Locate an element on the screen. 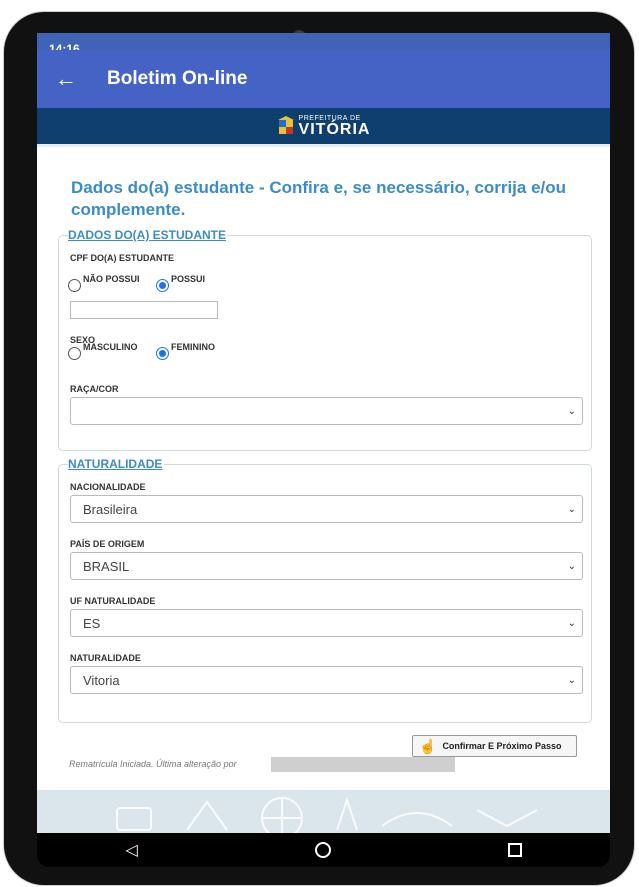  vitoria-logo: PREFEITURA DE VITÓRIA is located at coordinates (324, 126).